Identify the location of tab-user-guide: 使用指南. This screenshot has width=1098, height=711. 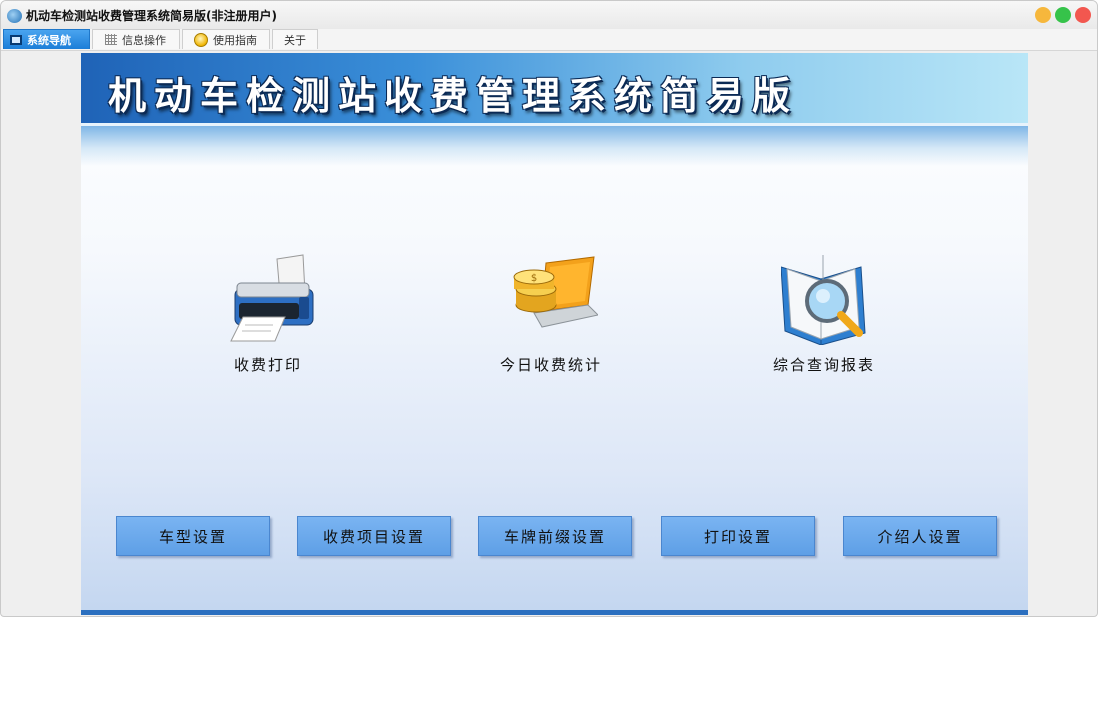
(226, 39).